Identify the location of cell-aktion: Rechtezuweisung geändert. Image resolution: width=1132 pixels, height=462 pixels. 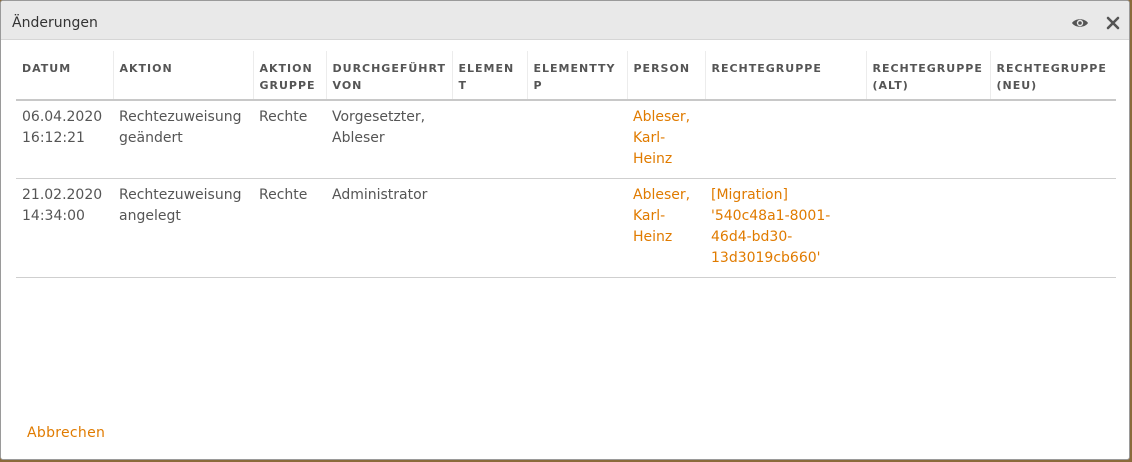
(183, 139).